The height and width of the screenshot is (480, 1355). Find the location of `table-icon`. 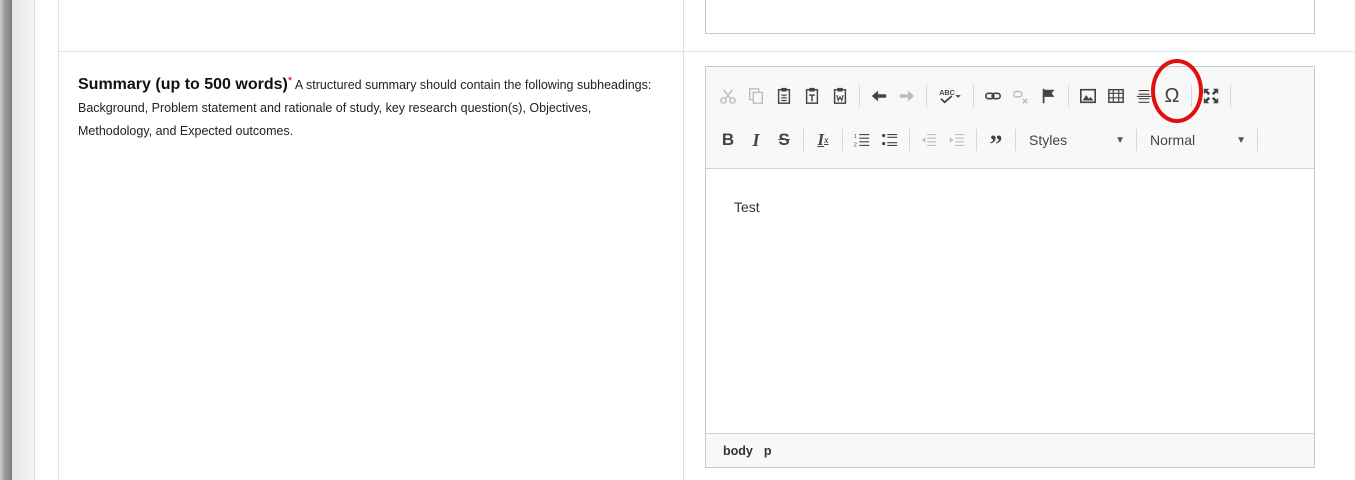

table-icon is located at coordinates (1116, 96).